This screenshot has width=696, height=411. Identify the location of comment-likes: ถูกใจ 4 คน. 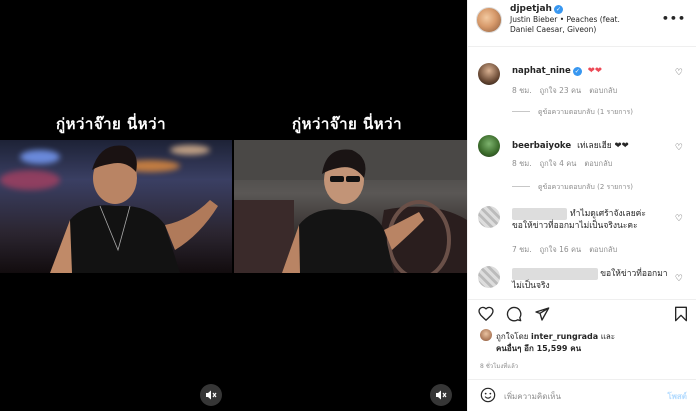
(558, 163).